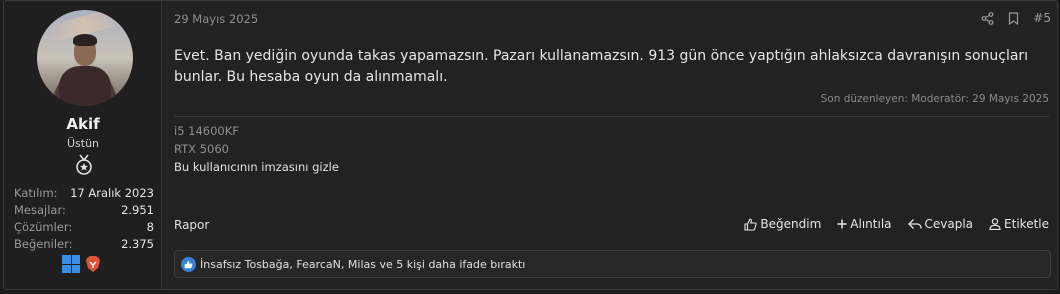 This screenshot has height=294, width=1060. I want to click on share-icon, so click(987, 18).